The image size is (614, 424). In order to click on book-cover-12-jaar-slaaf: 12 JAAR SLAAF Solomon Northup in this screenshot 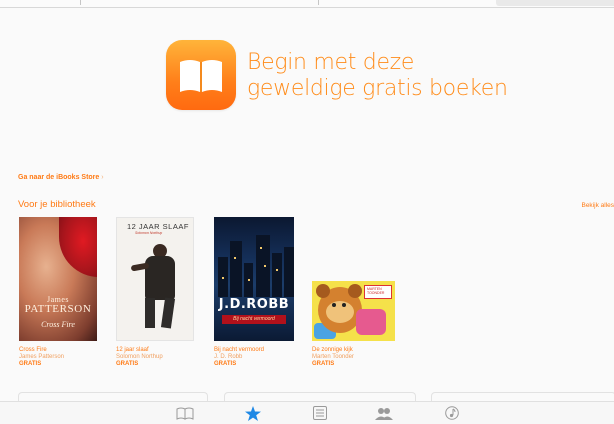, I will do `click(155, 279)`.